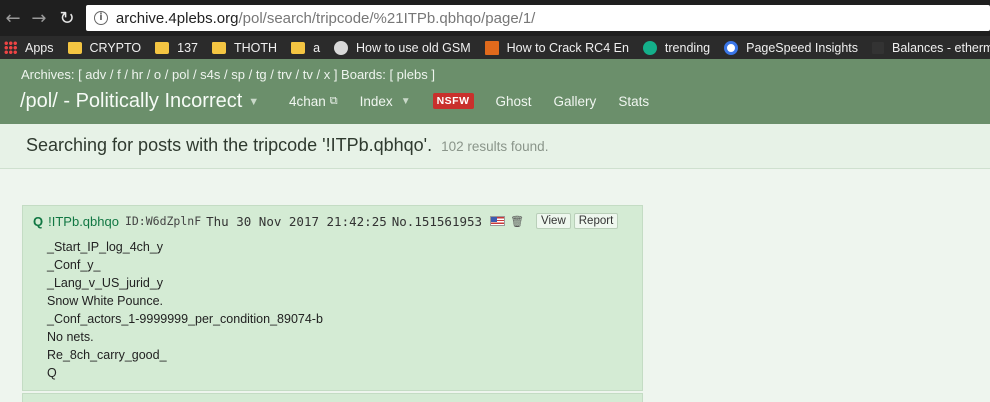 This screenshot has height=402, width=990. What do you see at coordinates (402, 47) in the screenshot?
I see `bookmark-gsm: How to use old GSM` at bounding box center [402, 47].